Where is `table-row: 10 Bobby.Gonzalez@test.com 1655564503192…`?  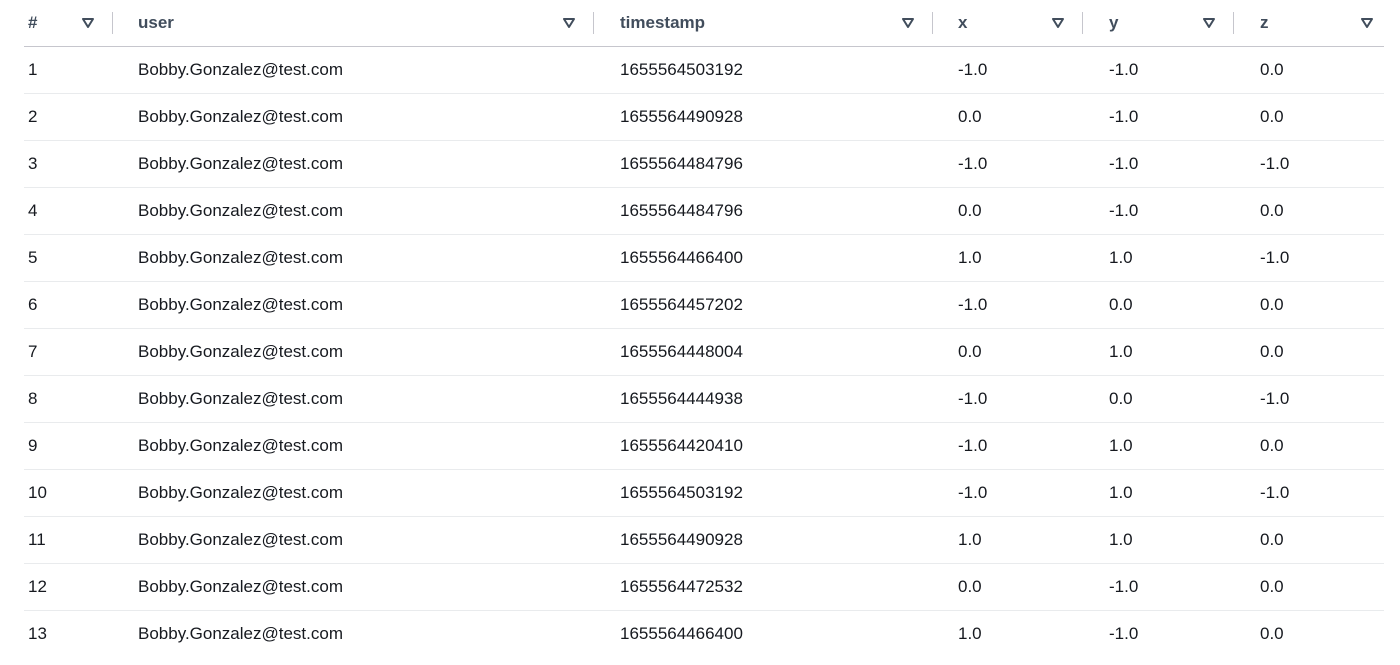 table-row: 10 Bobby.Gonzalez@test.com 1655564503192… is located at coordinates (704, 493).